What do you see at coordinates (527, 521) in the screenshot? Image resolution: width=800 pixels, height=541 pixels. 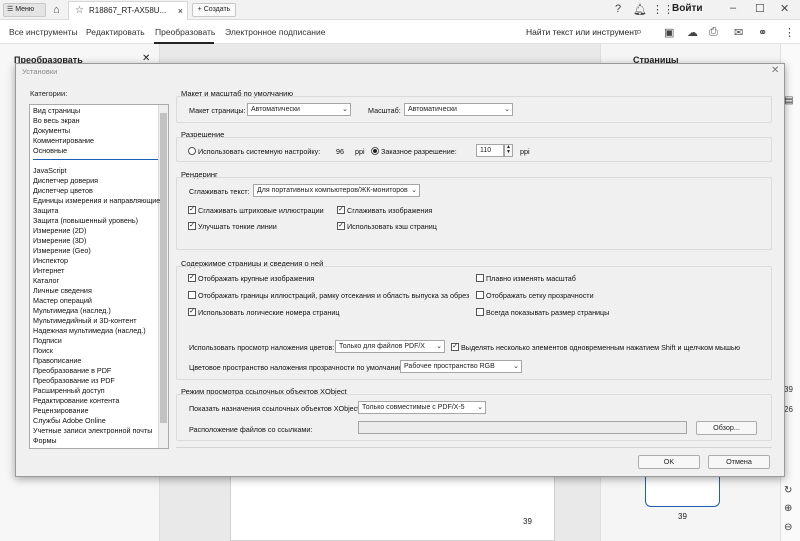 I see `document-page-number: 39` at bounding box center [527, 521].